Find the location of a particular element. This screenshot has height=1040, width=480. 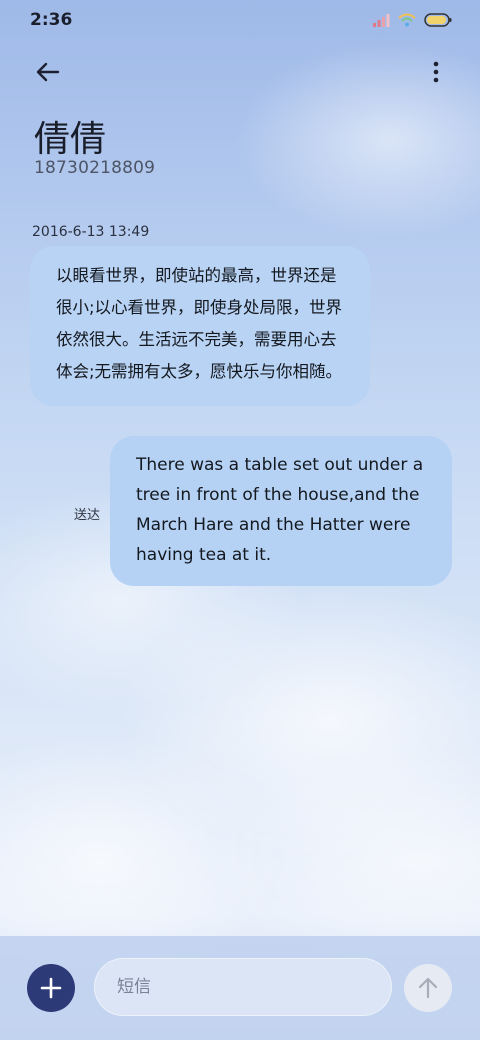

contact-name: 倩倩 is located at coordinates (70, 139).